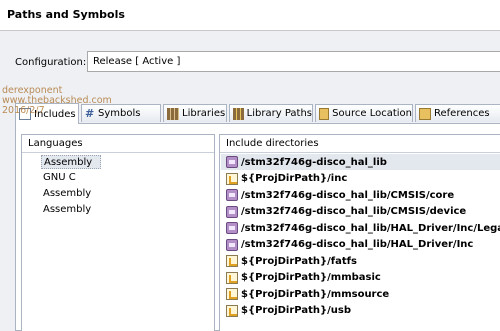  I want to click on include-path: ${ProjDirPath}/fatfs, so click(299, 261).